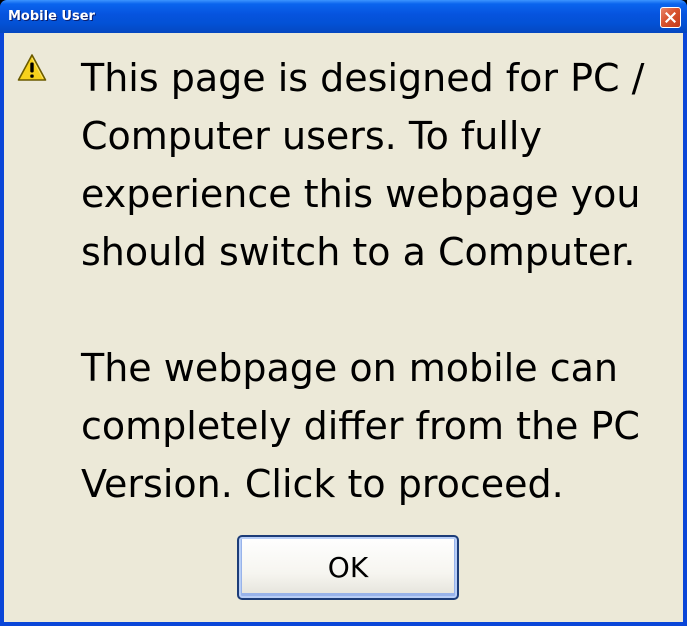 The height and width of the screenshot is (626, 687). Describe the element at coordinates (348, 567) in the screenshot. I see `ok-button: OK` at that location.